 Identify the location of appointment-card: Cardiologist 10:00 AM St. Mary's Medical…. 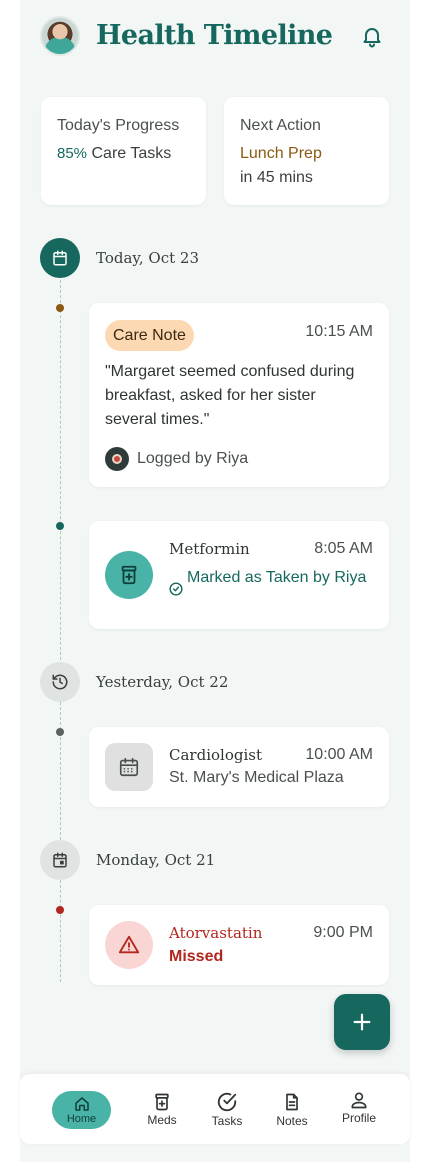
(239, 767).